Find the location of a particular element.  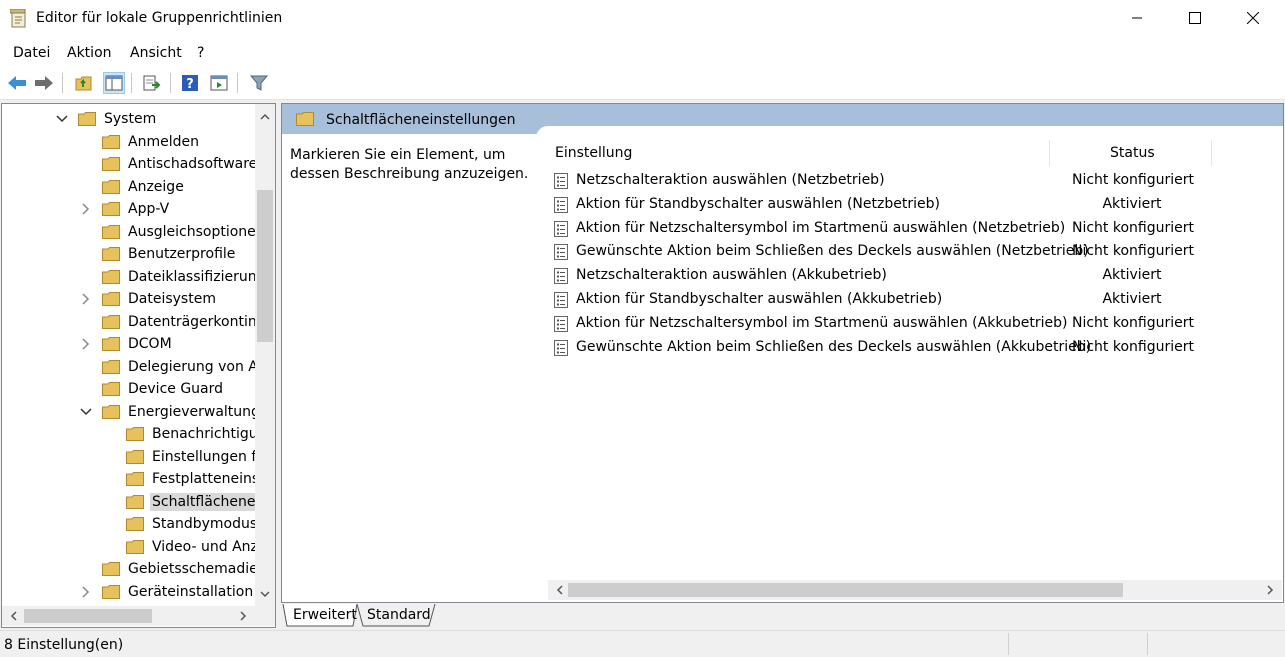

tree-item: Anzeige is located at coordinates (144, 187).